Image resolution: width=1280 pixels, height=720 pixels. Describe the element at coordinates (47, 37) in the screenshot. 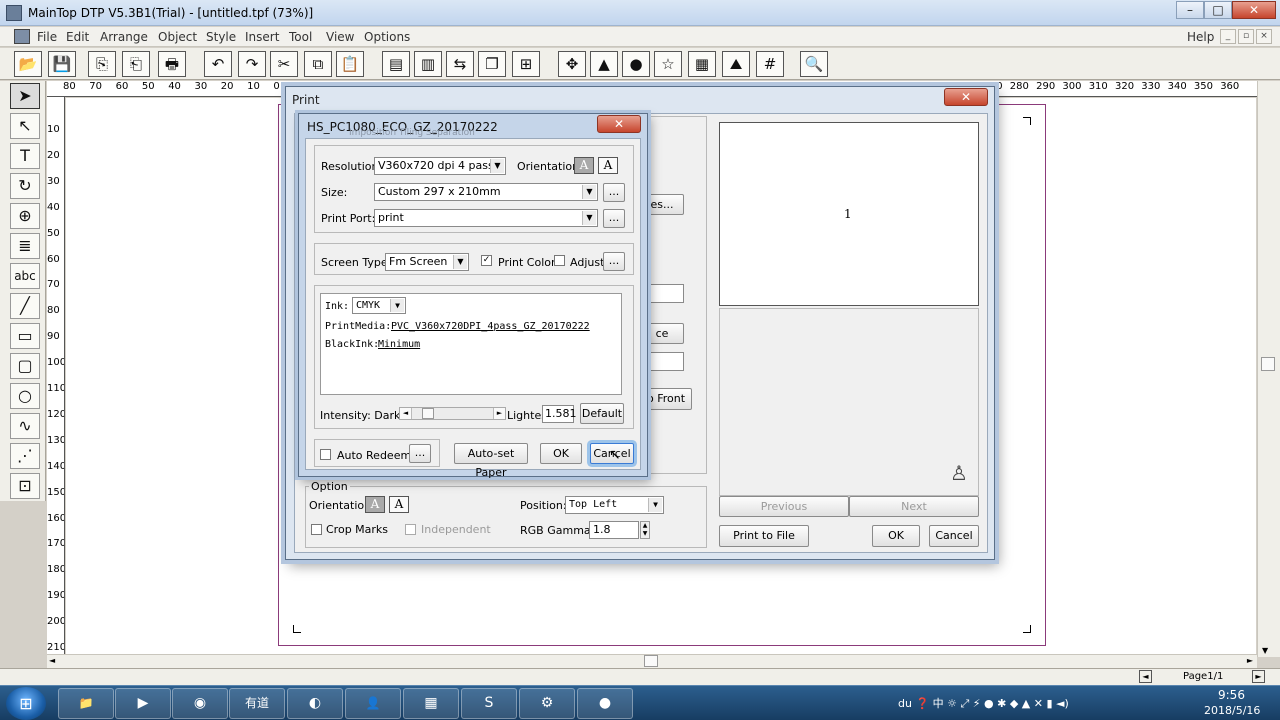

I see `menu-file: File` at that location.